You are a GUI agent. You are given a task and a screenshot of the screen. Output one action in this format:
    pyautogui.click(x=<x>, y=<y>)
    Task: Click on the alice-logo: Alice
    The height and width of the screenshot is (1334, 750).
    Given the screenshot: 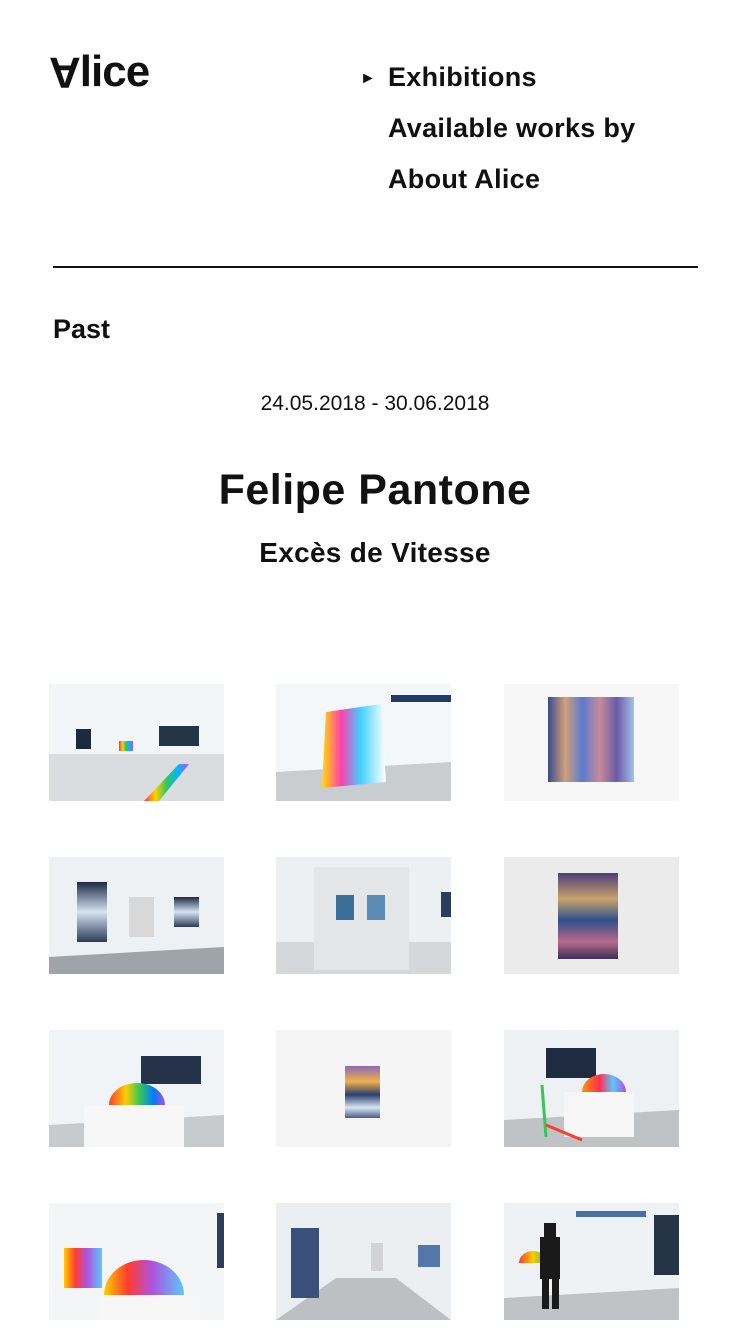 What is the action you would take?
    pyautogui.click(x=99, y=72)
    